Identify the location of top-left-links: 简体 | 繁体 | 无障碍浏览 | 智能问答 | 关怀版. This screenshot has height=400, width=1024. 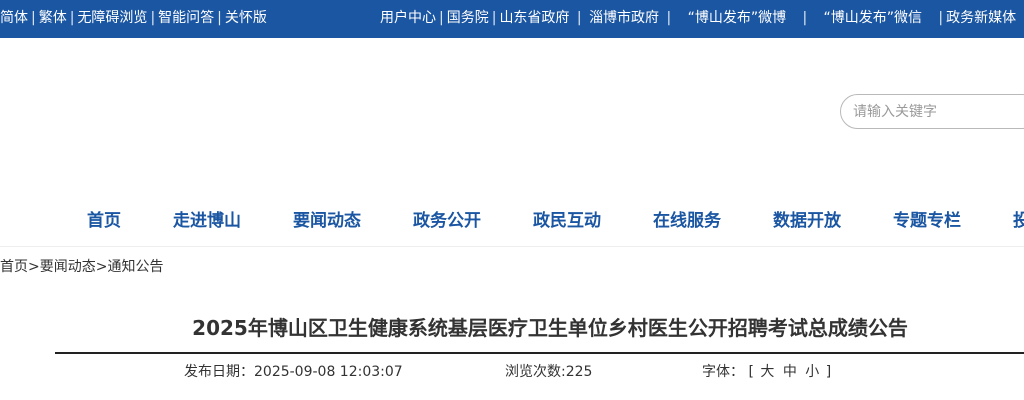
(133, 19).